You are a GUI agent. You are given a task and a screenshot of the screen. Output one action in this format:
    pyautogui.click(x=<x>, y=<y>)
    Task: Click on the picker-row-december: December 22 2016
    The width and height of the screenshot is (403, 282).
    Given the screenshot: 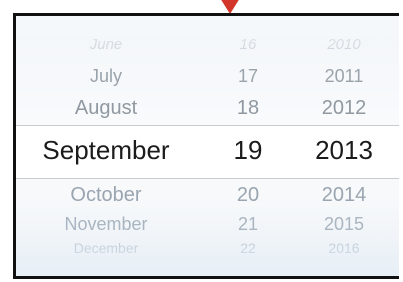 What is the action you would take?
    pyautogui.click(x=207, y=248)
    